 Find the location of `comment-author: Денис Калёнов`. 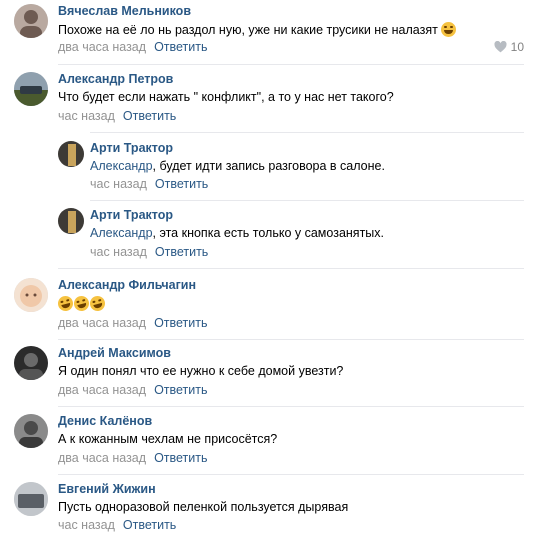

comment-author: Денис Калёнов is located at coordinates (105, 421).